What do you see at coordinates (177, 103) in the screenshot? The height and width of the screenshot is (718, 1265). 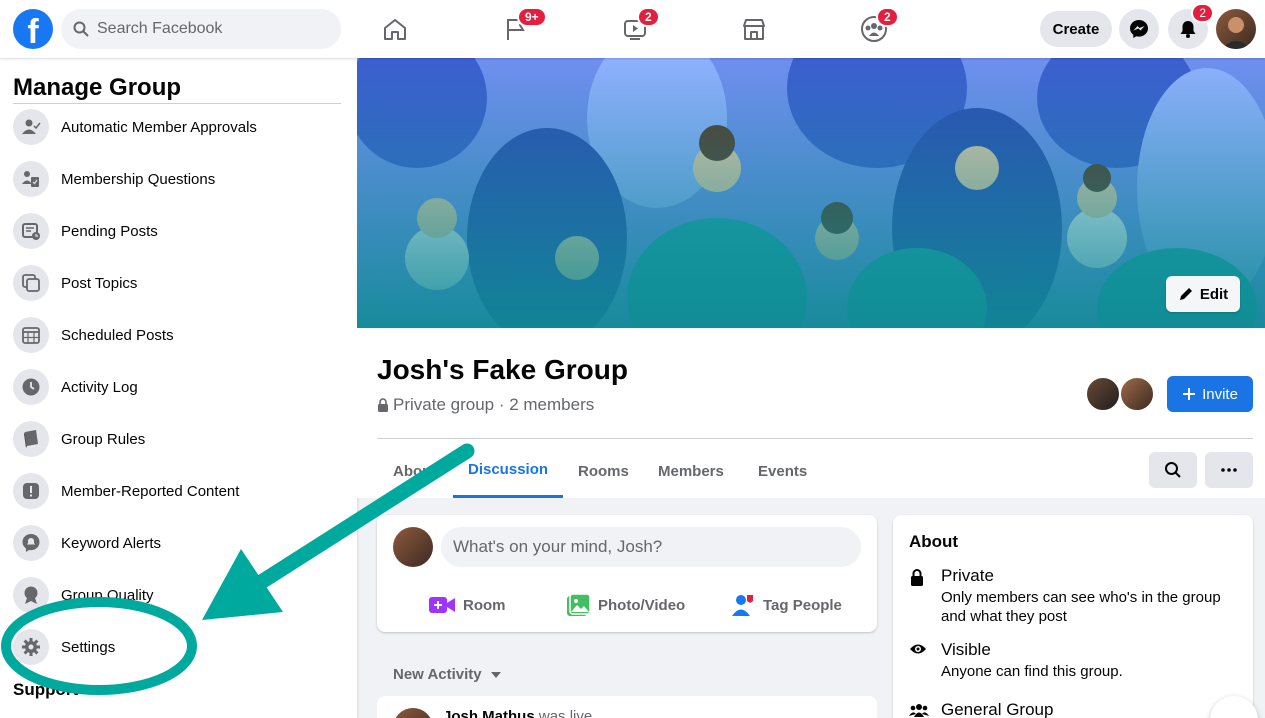 I see `sidebar-divider` at bounding box center [177, 103].